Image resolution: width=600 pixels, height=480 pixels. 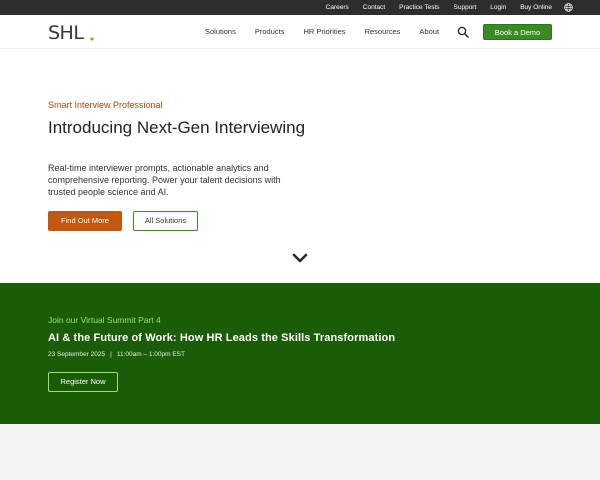 I want to click on book-demo-button: Book a Demo, so click(x=517, y=32).